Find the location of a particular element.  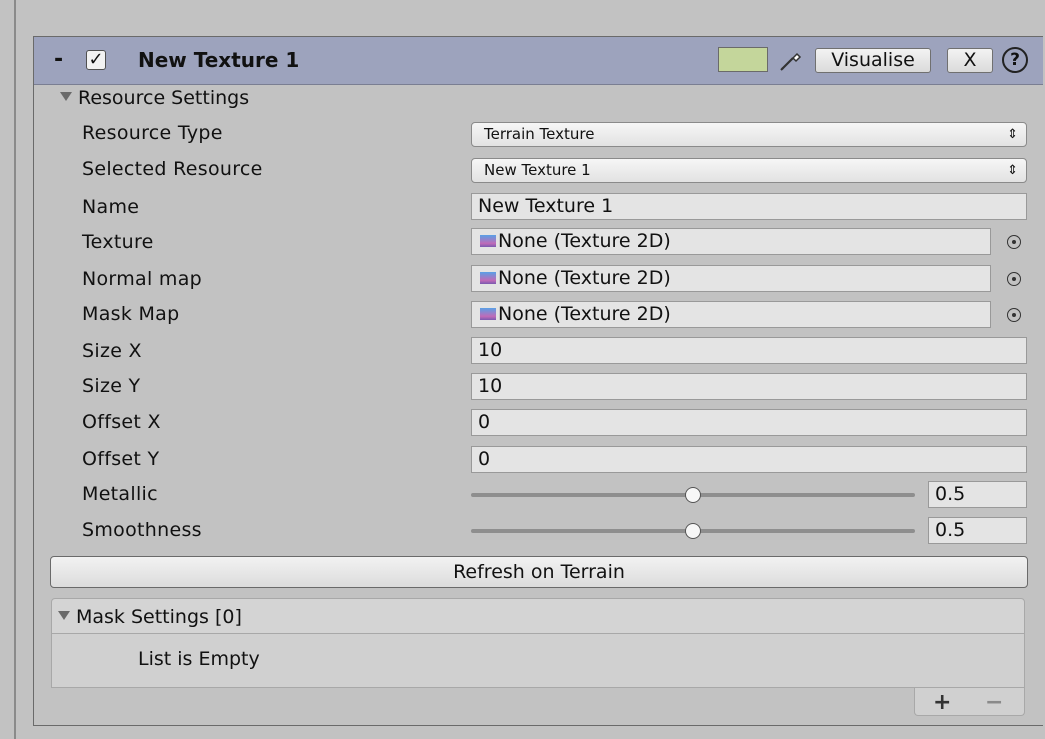

mask-settings-list: List is Empty is located at coordinates (538, 661).